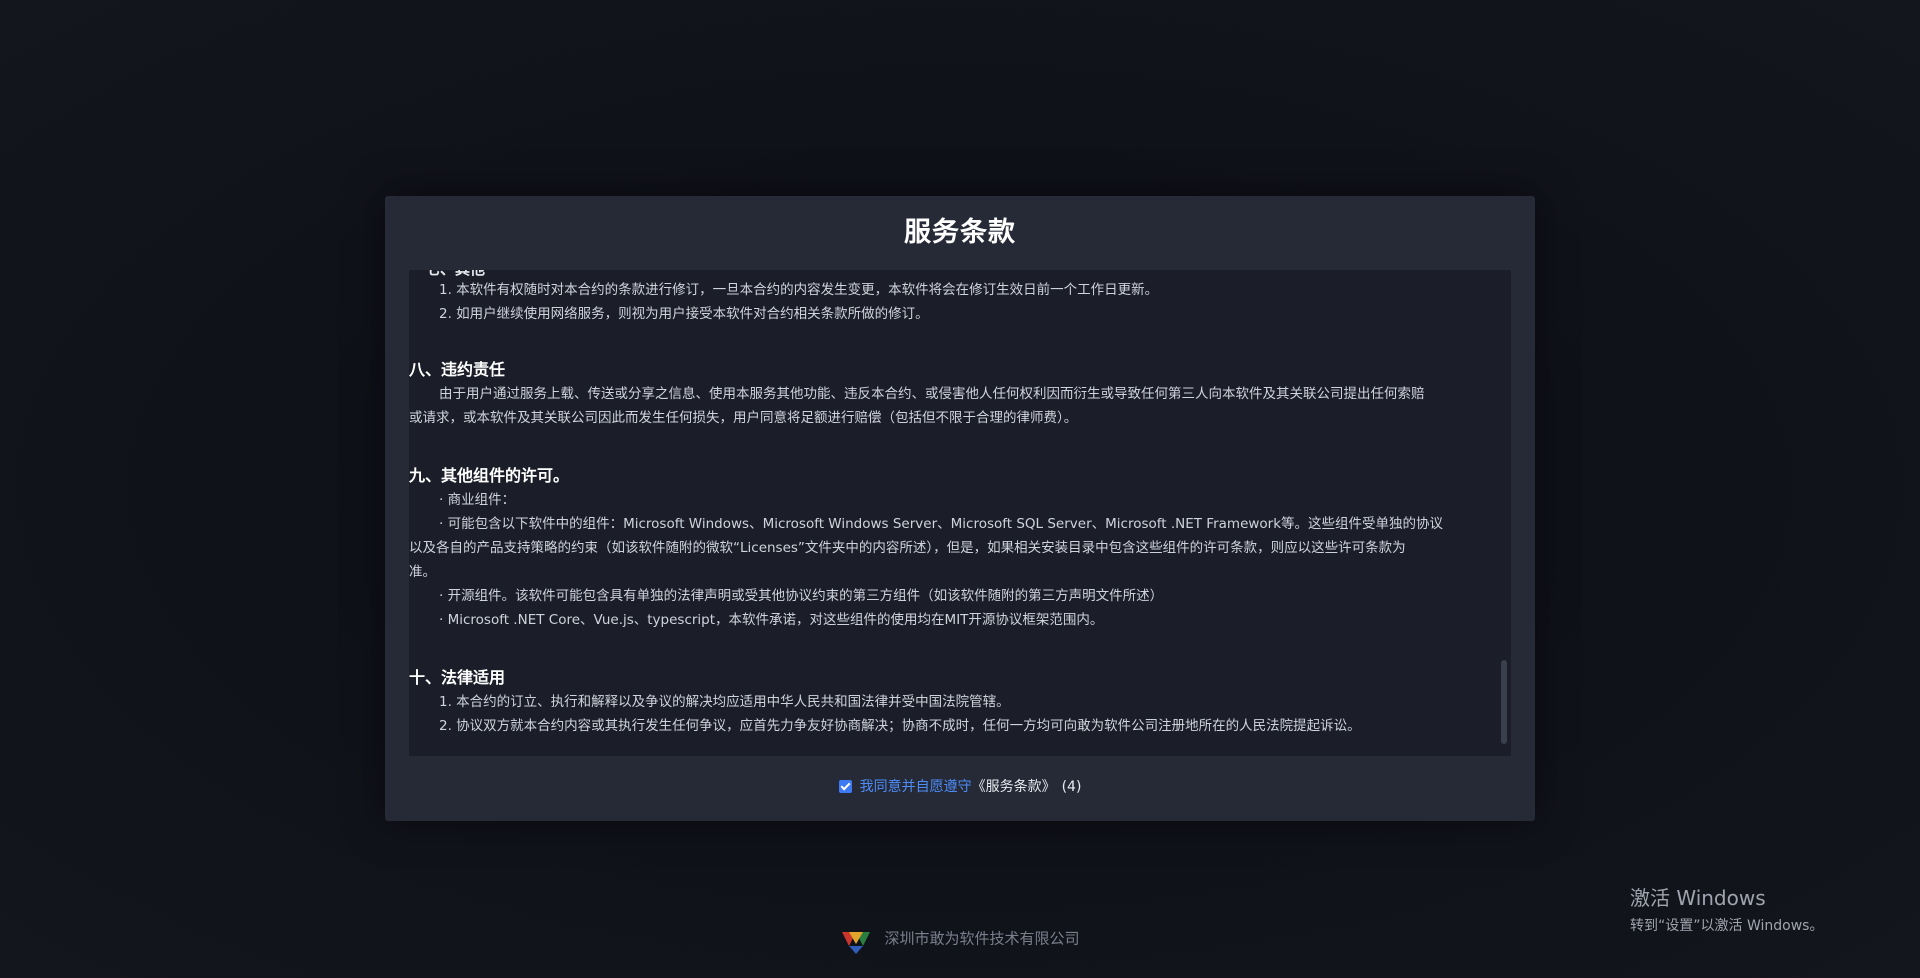 The image size is (1920, 978). I want to click on terms-line: 2. 如用户继续使用网络服务，则视为用户接受本软件对合约相关条款所做的修订。, so click(684, 314).